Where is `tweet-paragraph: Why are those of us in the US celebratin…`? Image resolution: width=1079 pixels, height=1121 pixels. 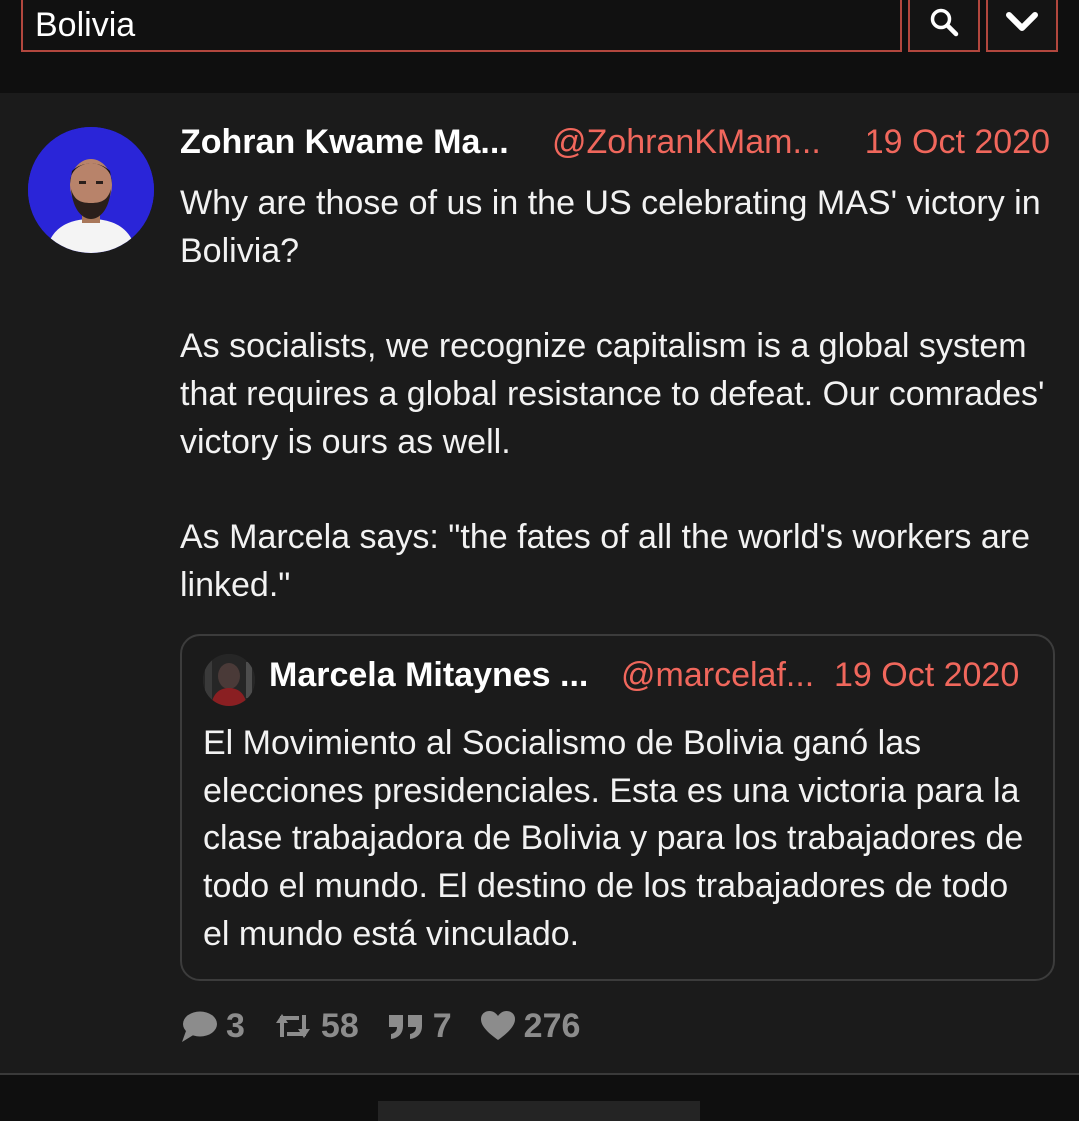
tweet-paragraph: Why are those of us in the US celebratin… is located at coordinates (610, 227).